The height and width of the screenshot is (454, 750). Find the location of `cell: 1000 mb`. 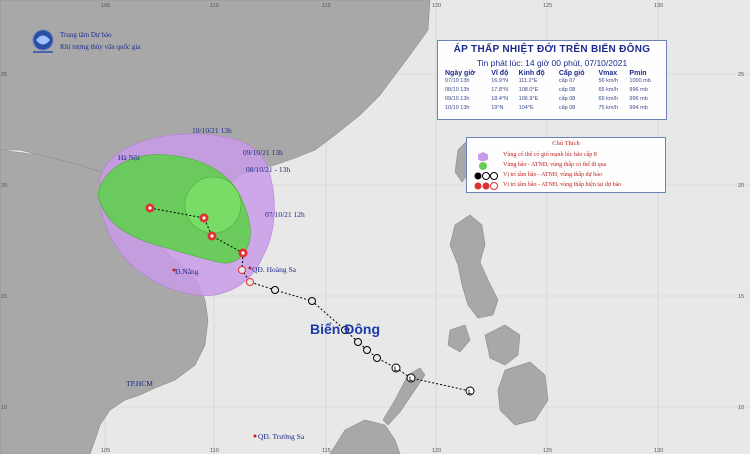

cell: 1000 mb is located at coordinates (640, 81).